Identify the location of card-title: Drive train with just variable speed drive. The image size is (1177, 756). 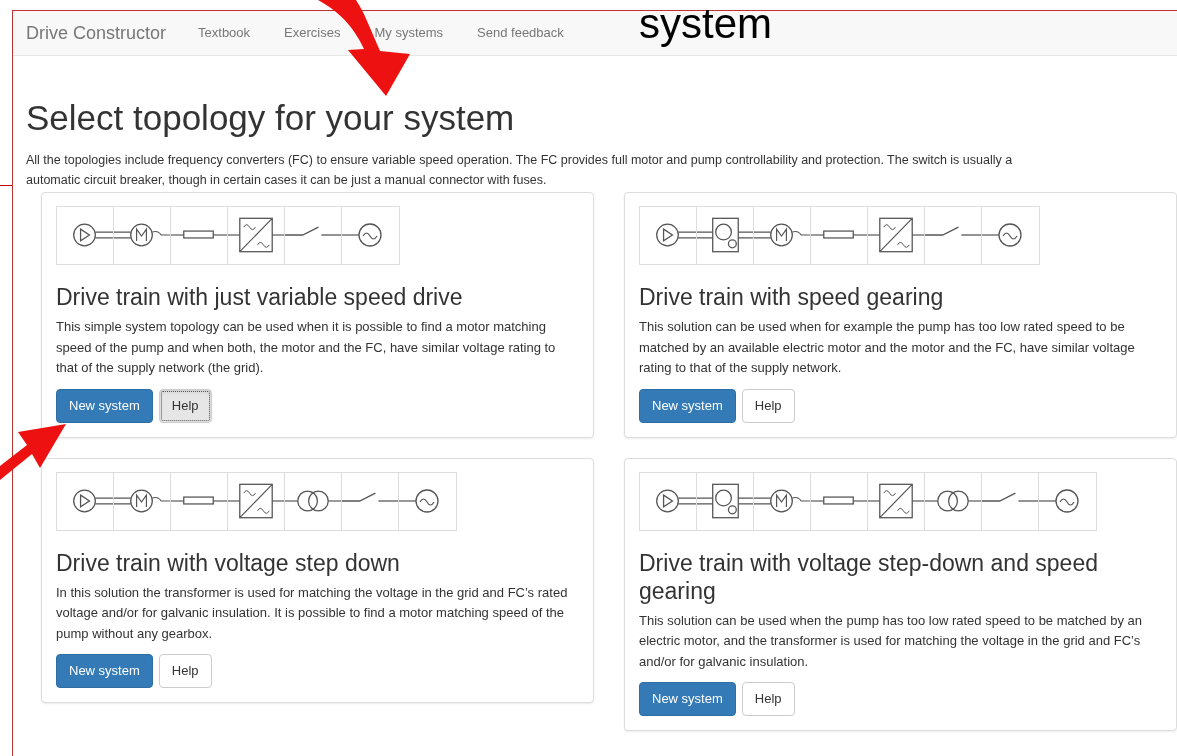
(260, 297).